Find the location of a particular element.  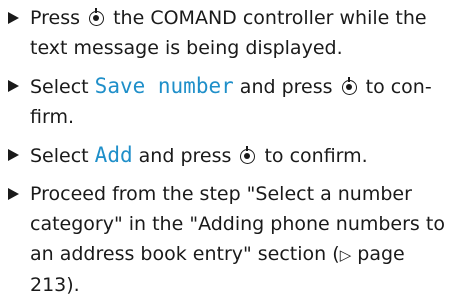

page-ref-arrow-icon: ▷ is located at coordinates (345, 255).